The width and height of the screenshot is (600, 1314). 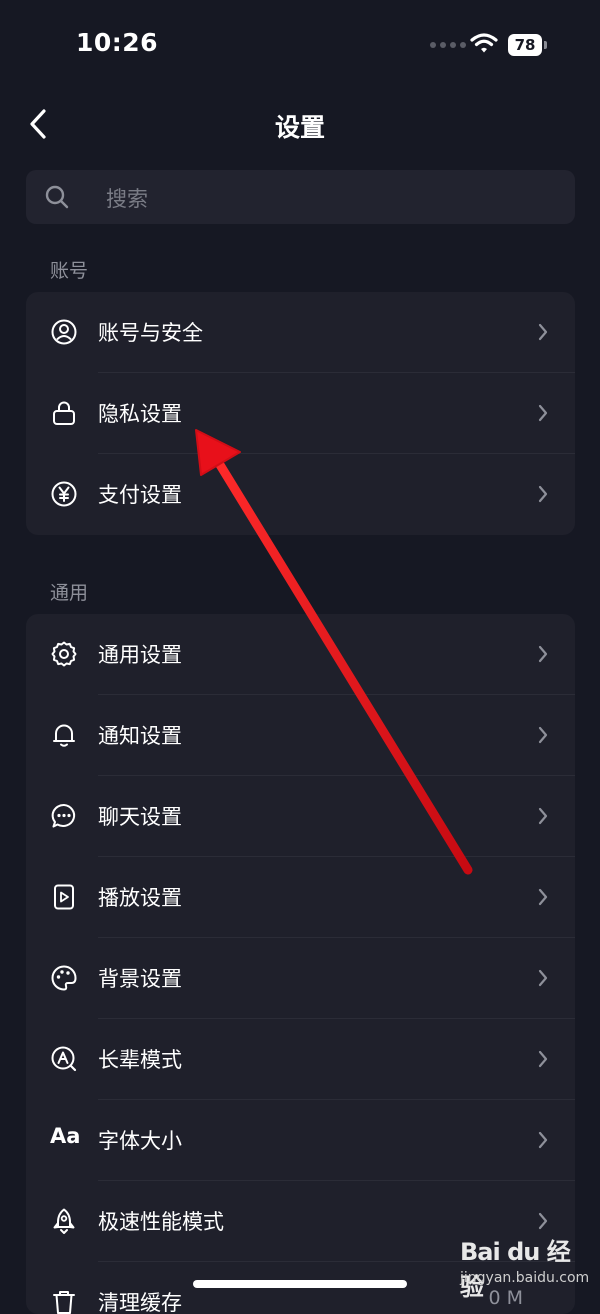 What do you see at coordinates (140, 1141) in the screenshot?
I see `settings-item-label: 字体大小` at bounding box center [140, 1141].